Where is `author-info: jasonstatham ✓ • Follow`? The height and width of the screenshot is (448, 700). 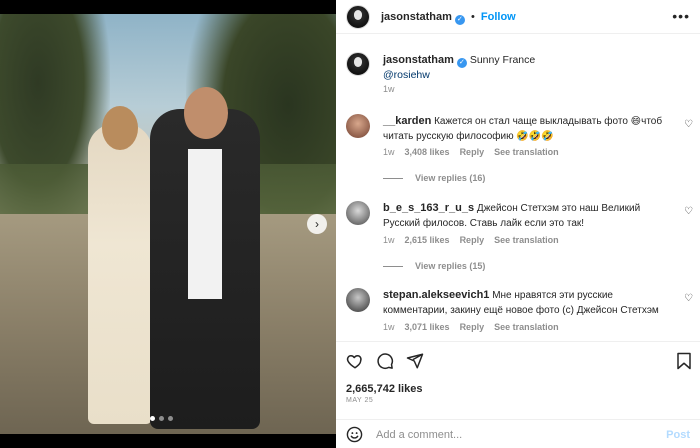
author-info: jasonstatham ✓ • Follow is located at coordinates (448, 18).